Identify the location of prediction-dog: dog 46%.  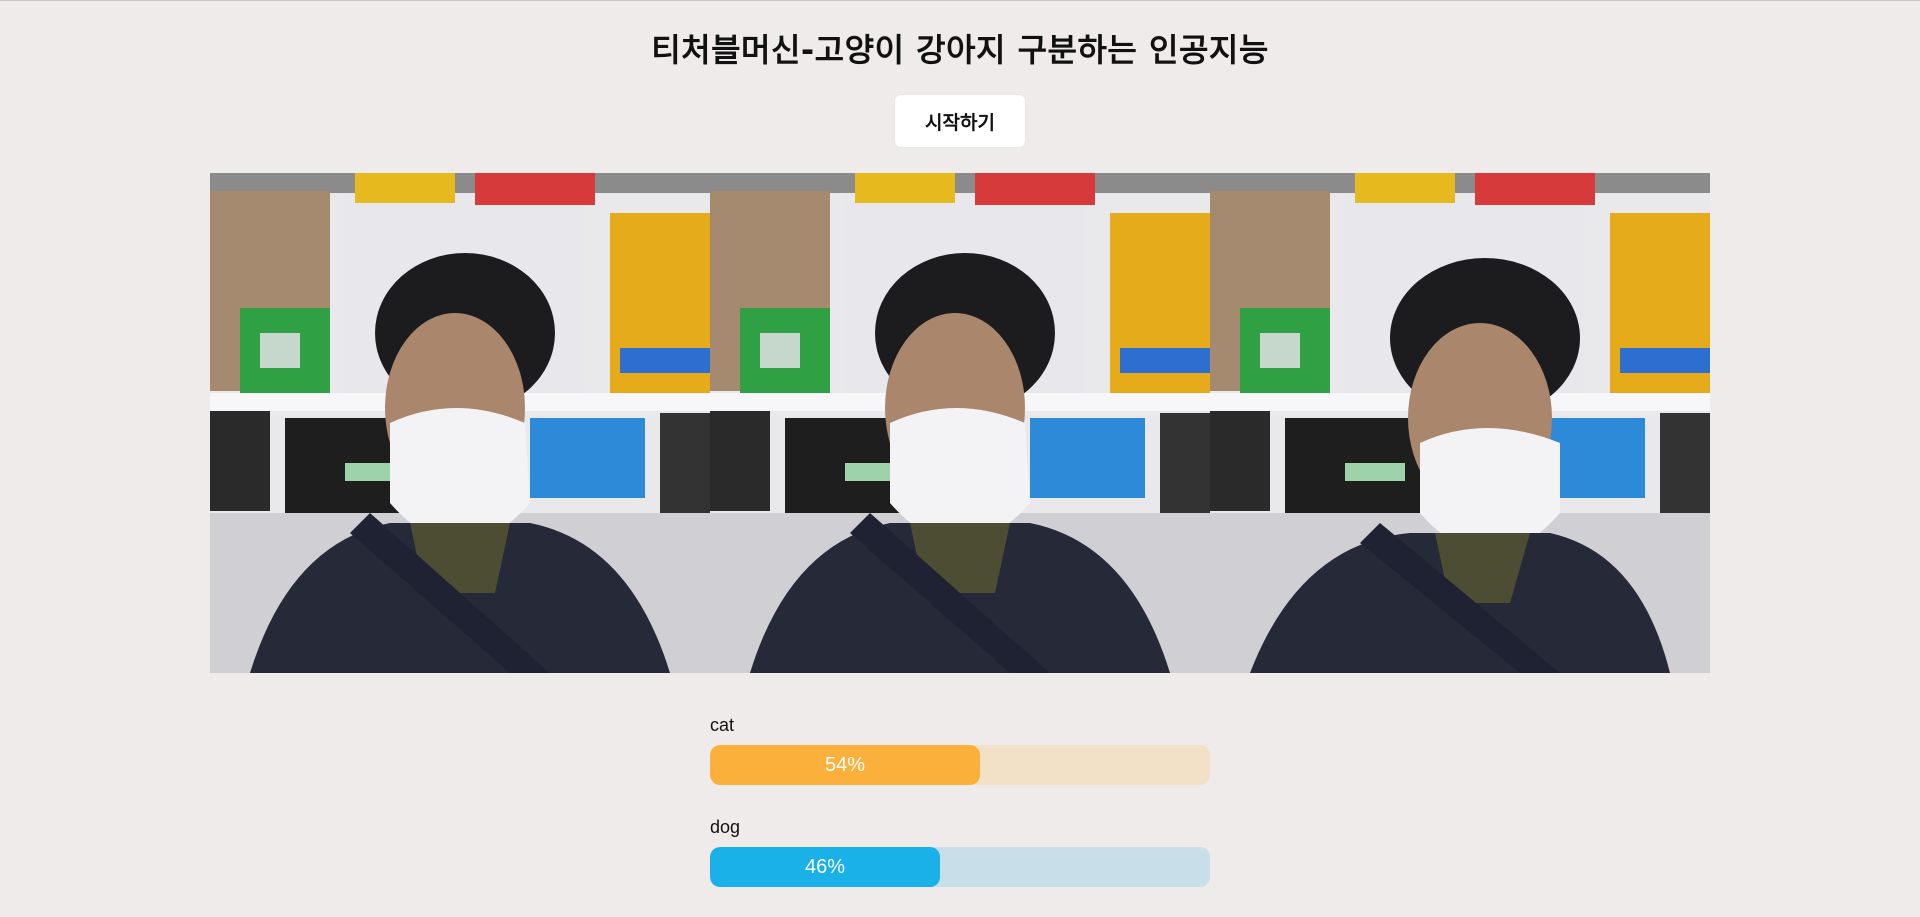
(960, 851).